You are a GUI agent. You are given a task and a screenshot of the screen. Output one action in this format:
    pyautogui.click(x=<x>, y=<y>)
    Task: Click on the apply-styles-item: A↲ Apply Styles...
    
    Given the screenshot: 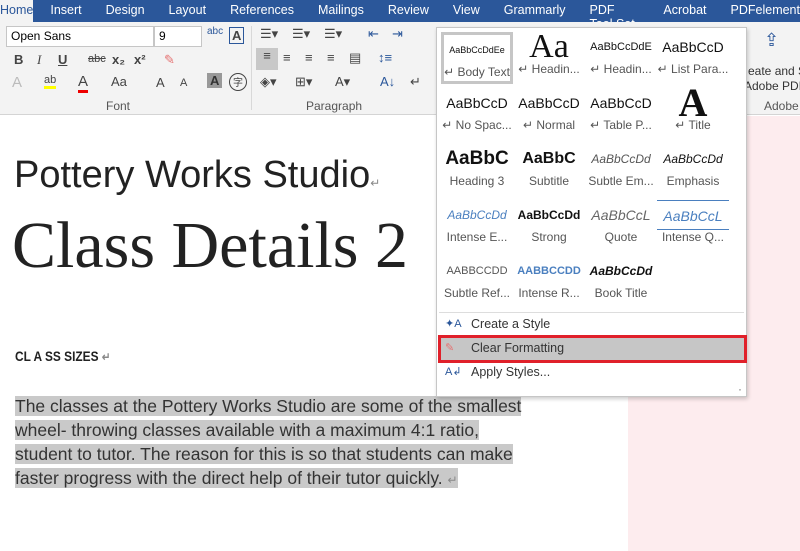 What is the action you would take?
    pyautogui.click(x=592, y=373)
    